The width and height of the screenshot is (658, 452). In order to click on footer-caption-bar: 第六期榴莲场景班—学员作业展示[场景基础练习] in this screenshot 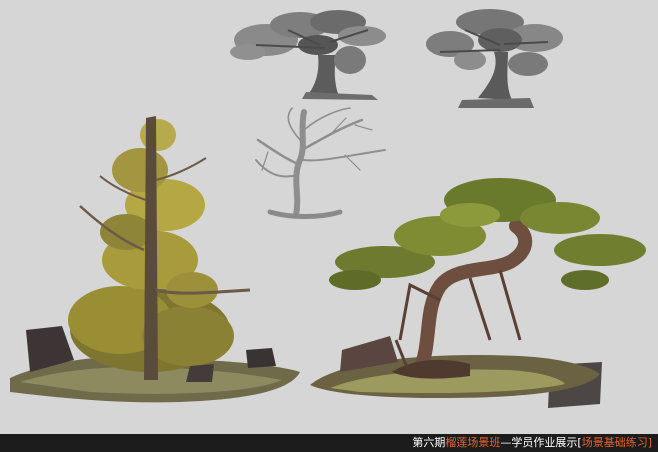, I will do `click(329, 443)`.